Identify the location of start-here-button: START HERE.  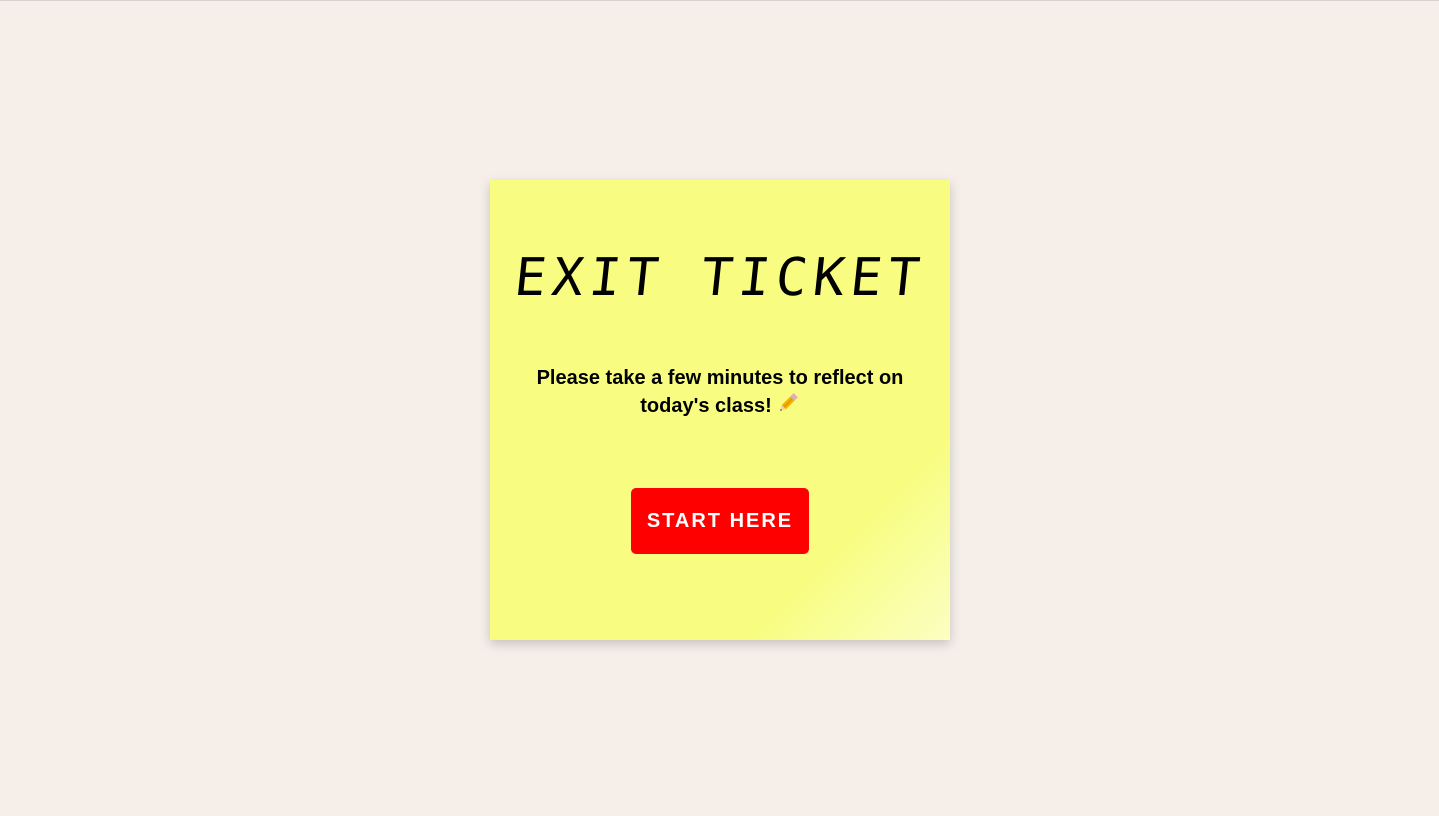
(720, 521).